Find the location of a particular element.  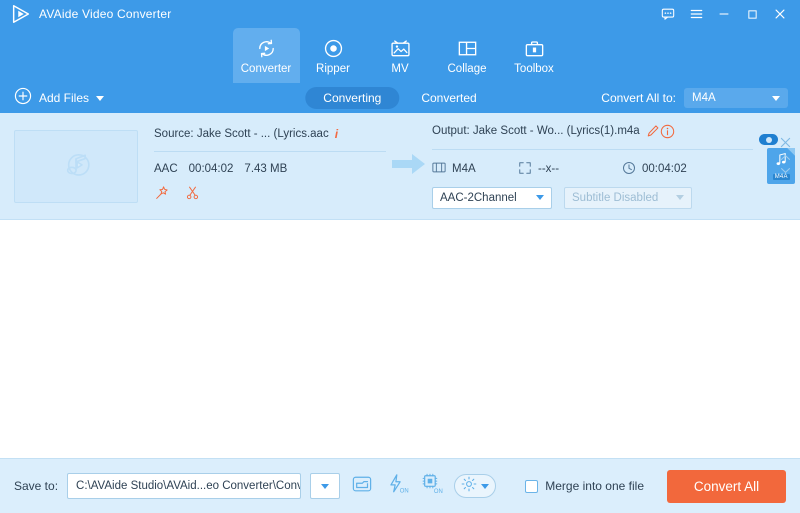

nav-tab-list: Converter Ripper MV Collage Toolbox is located at coordinates (400, 55).